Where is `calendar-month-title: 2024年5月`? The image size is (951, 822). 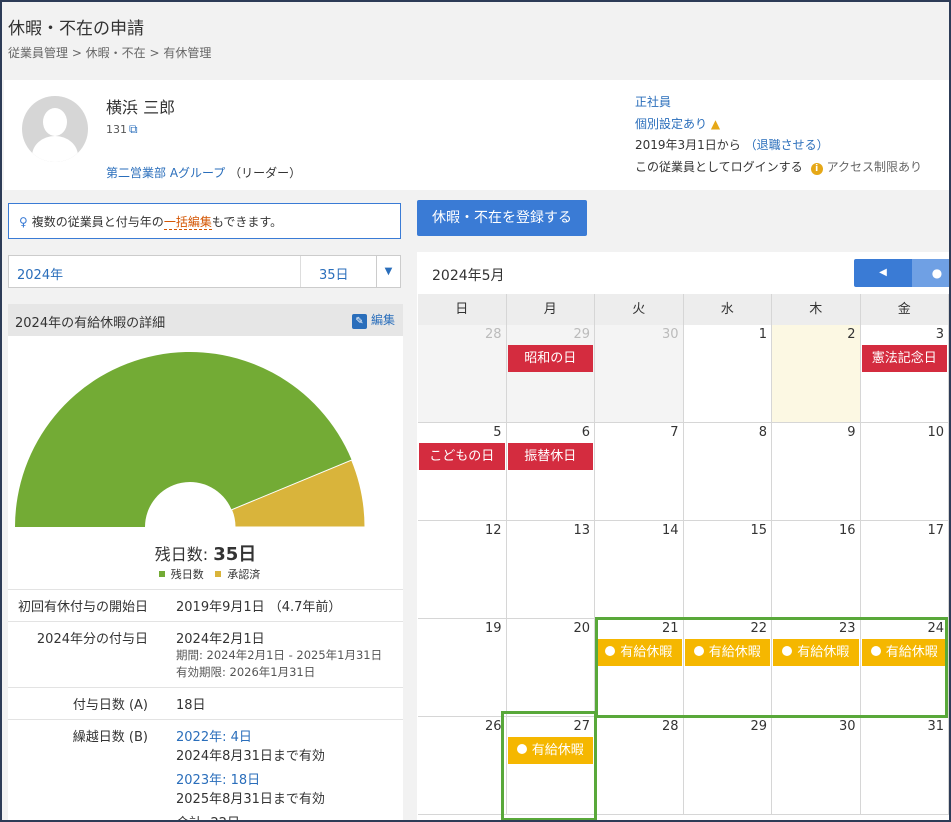 calendar-month-title: 2024年5月 is located at coordinates (468, 276).